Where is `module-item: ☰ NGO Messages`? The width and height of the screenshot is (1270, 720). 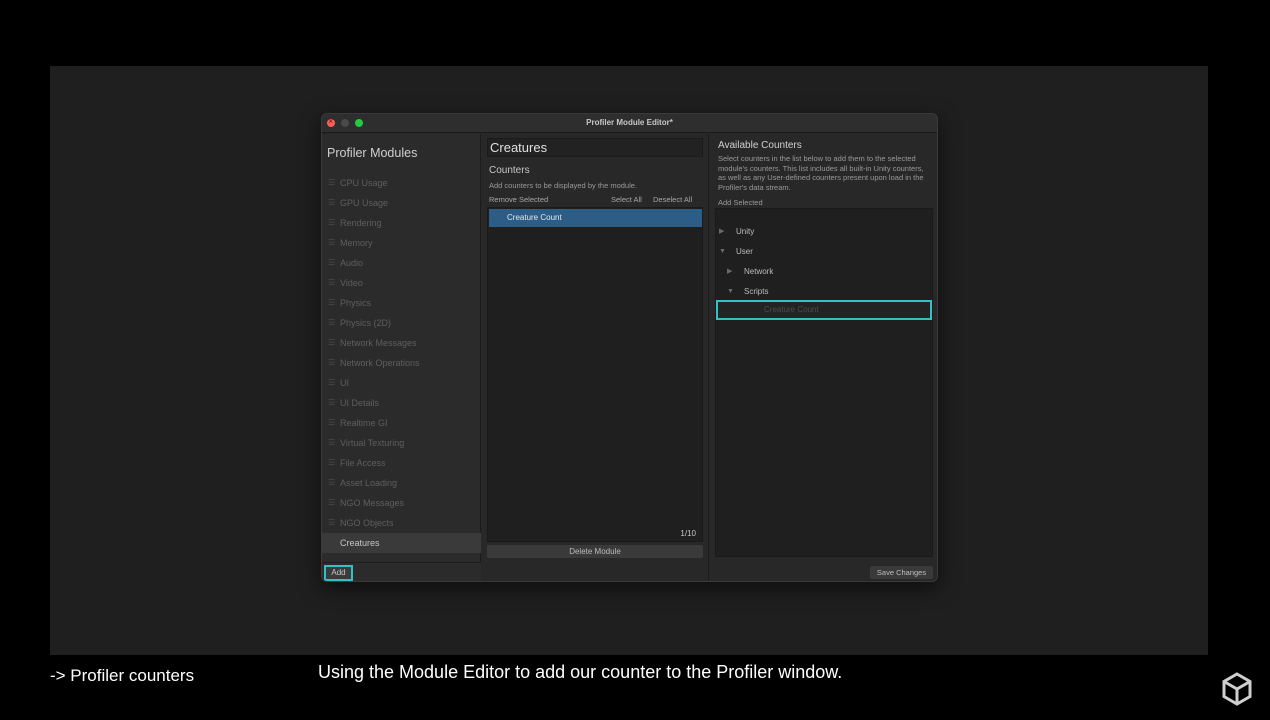
module-item: ☰ NGO Messages is located at coordinates (401, 503).